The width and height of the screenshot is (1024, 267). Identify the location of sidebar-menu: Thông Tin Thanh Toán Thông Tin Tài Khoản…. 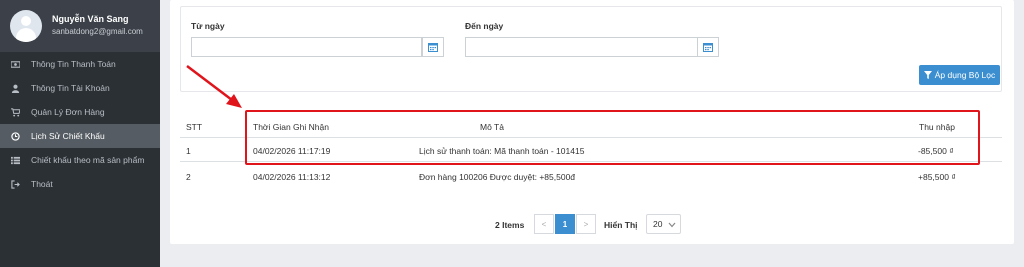
(80, 124).